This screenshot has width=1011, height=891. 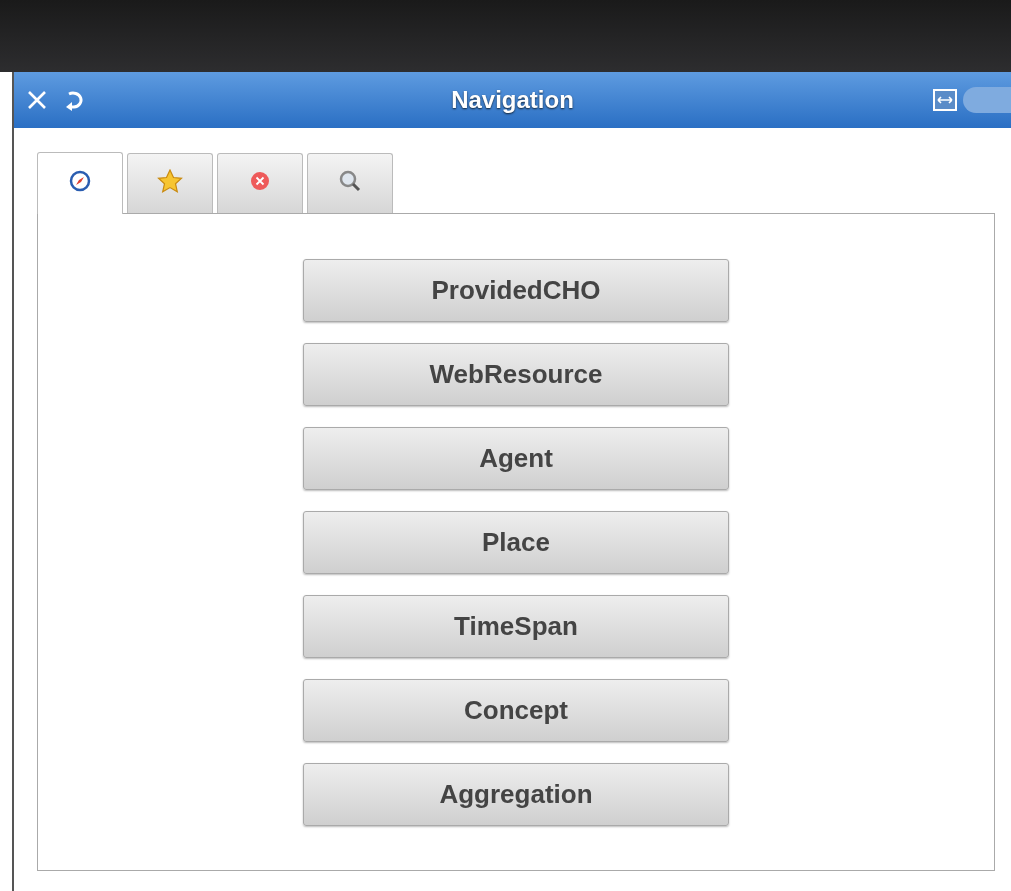 I want to click on navigation-button: Aggregation, so click(x=516, y=794).